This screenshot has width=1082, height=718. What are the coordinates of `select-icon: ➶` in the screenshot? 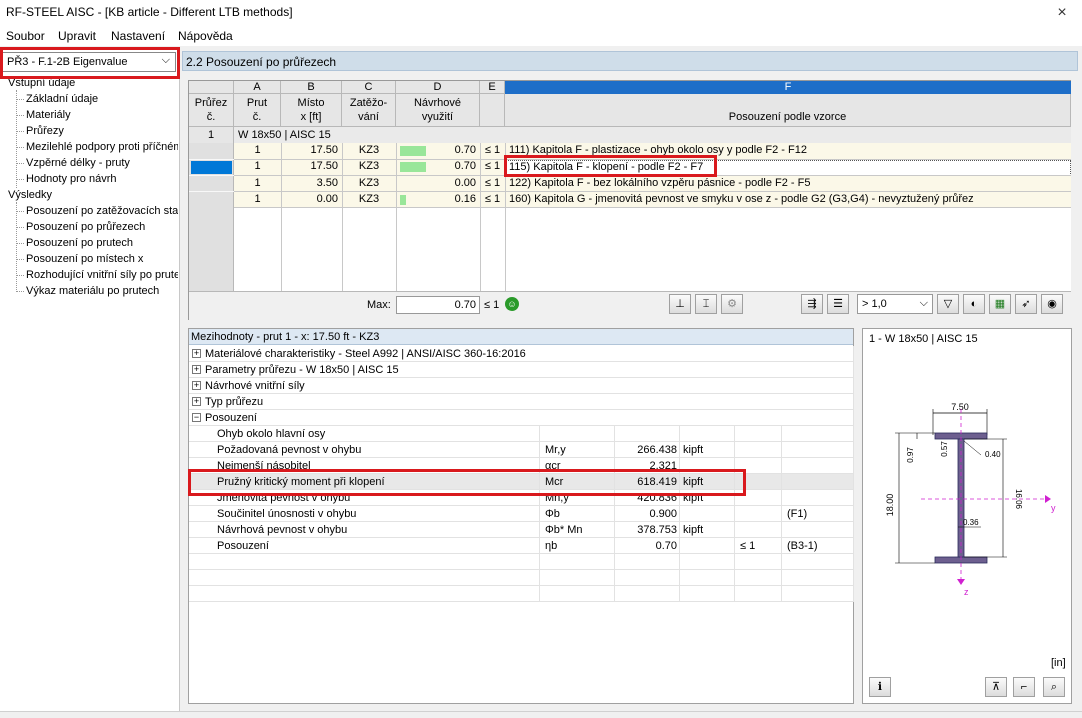 It's located at (1026, 304).